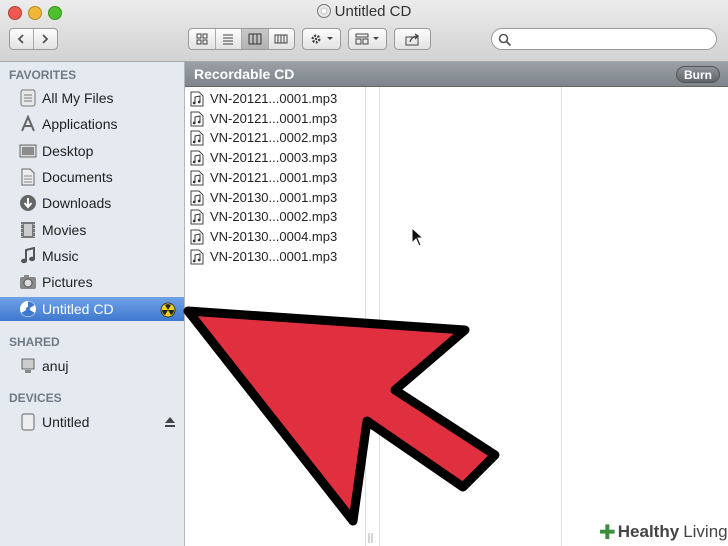 The width and height of the screenshot is (728, 546). I want to click on file-name: VN-20130...0004.mp3, so click(274, 236).